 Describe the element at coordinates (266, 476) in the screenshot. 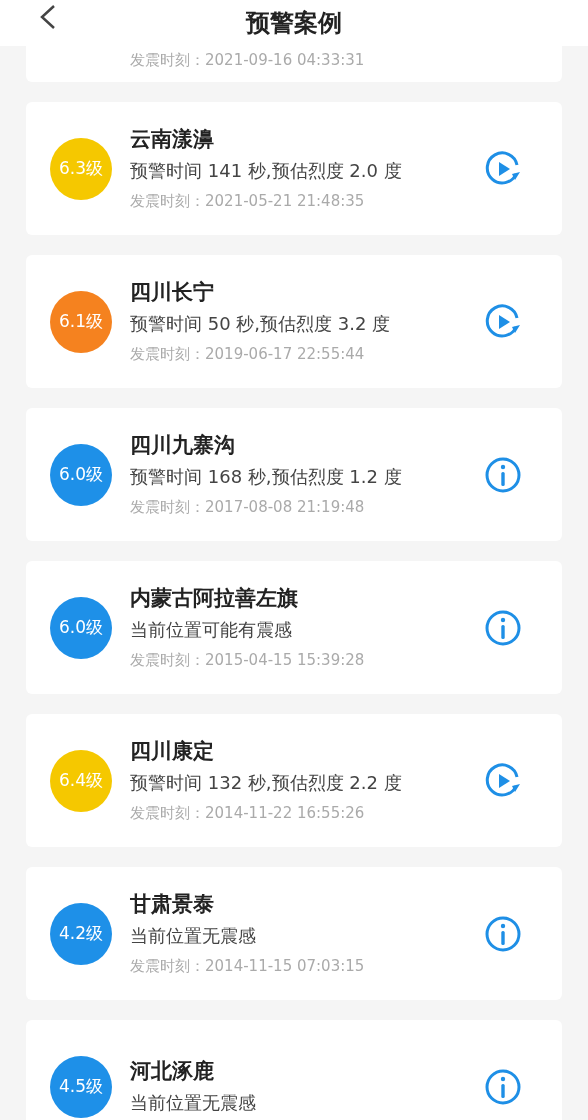

I see `warning-detail: 预警时间 168 秒,预估烈度 1.2 度` at that location.